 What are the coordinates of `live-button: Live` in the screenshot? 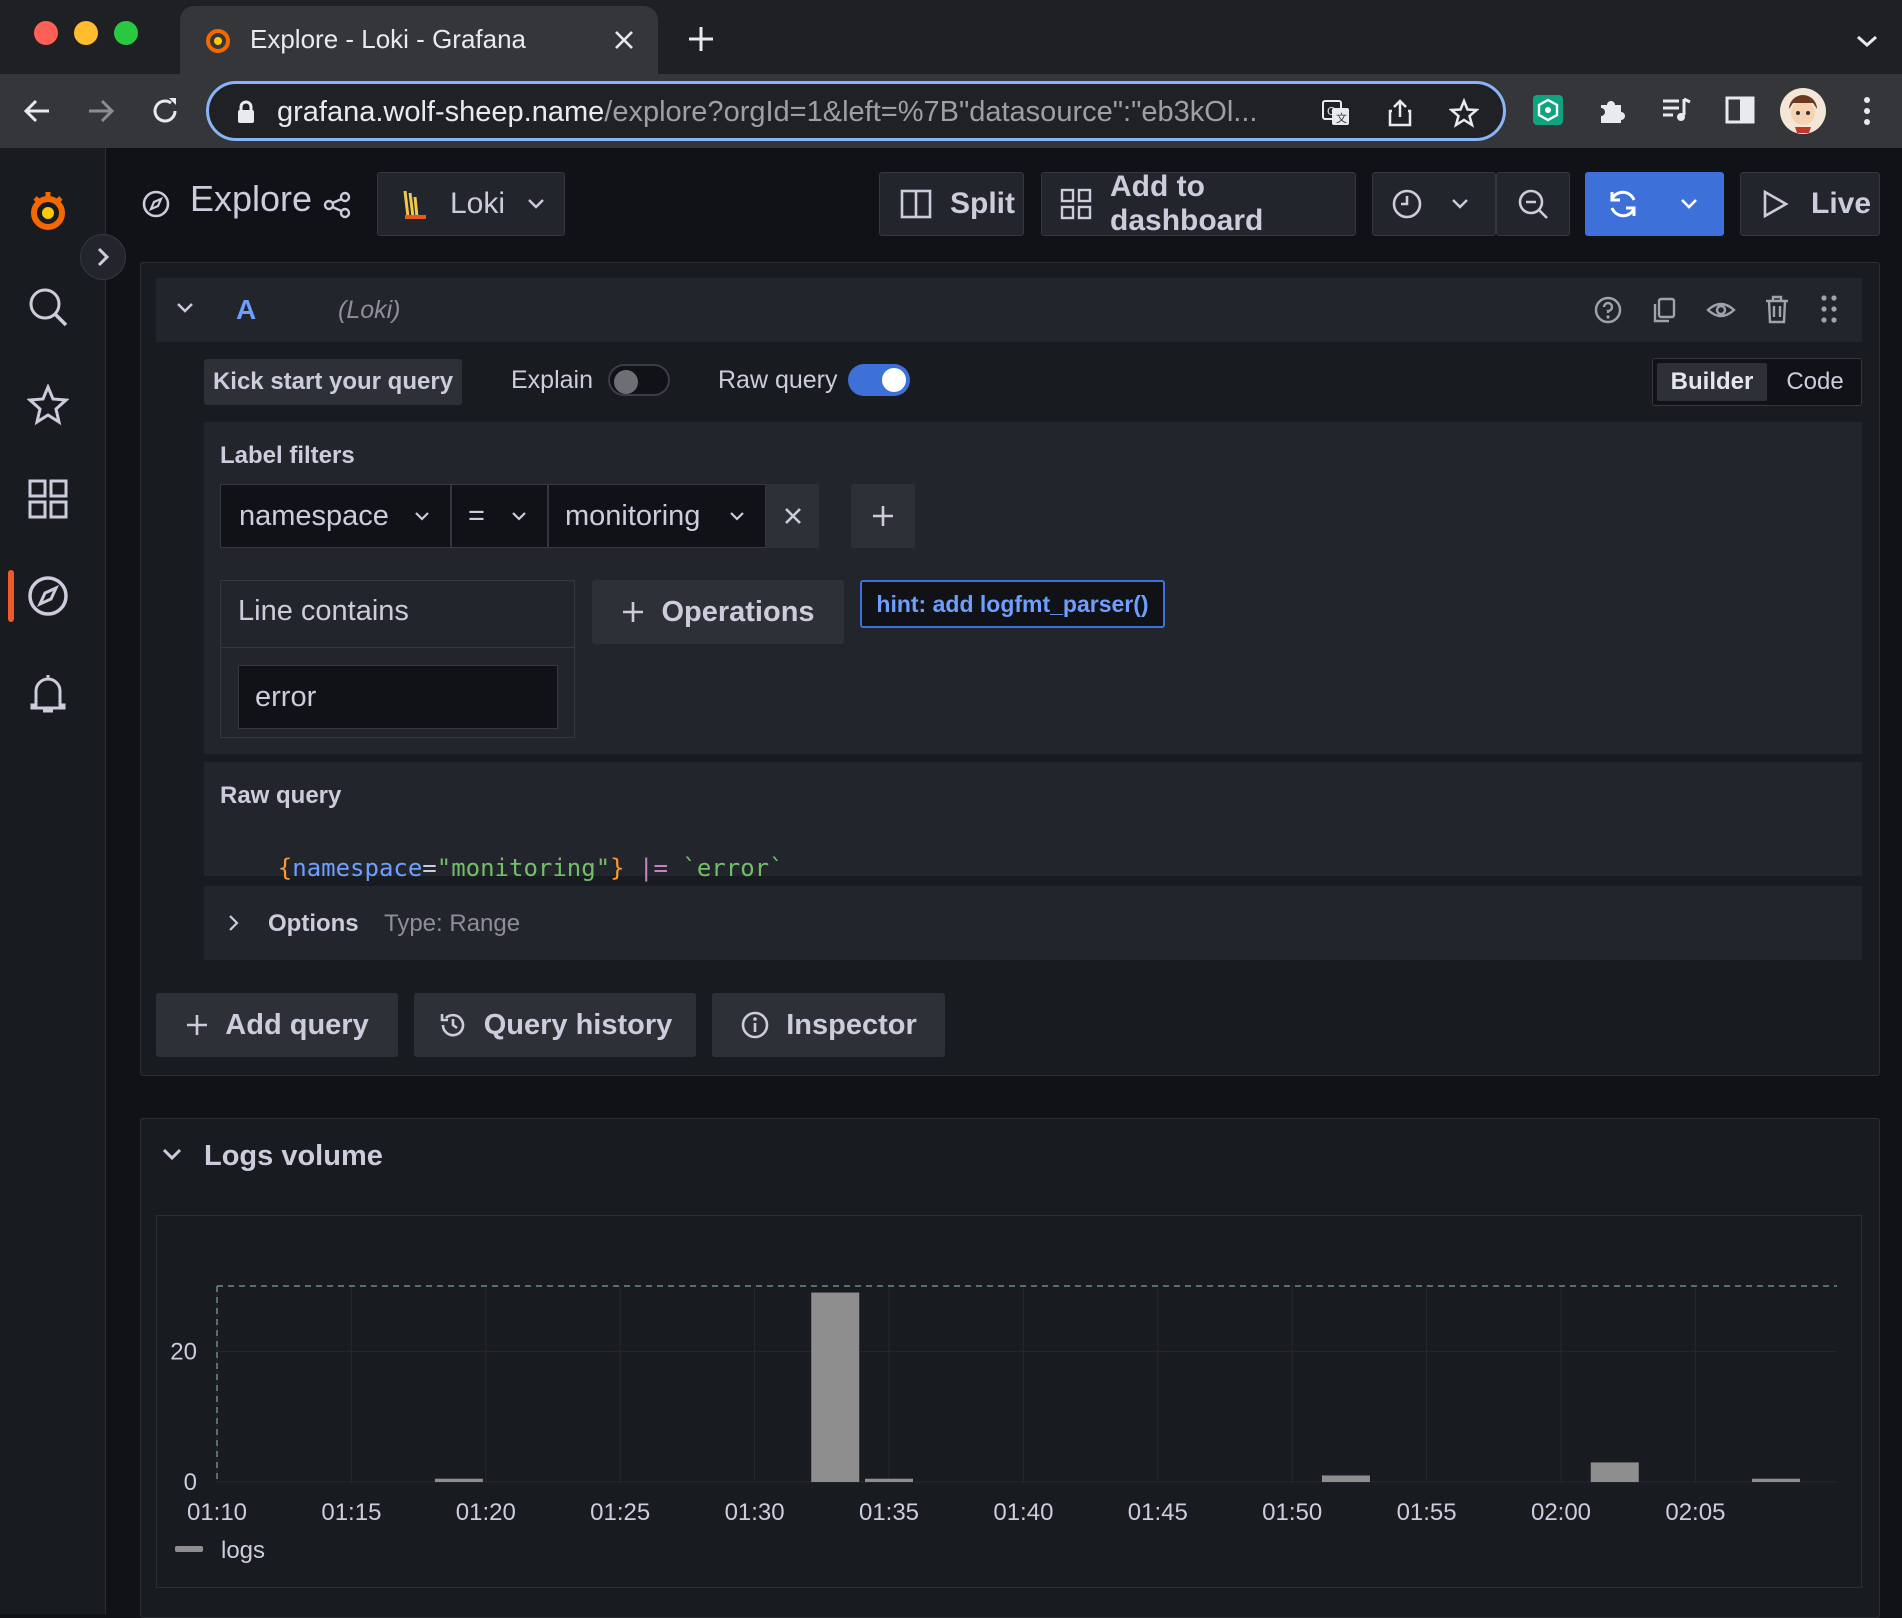 It's located at (1810, 204).